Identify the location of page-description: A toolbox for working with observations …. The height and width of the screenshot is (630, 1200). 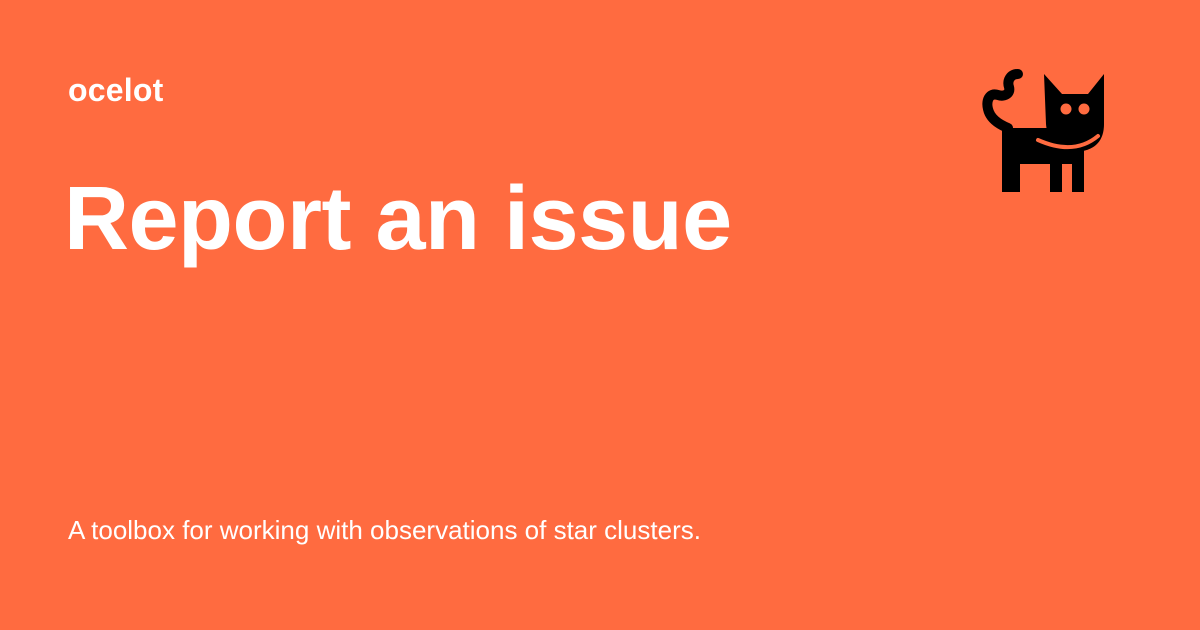
(384, 530).